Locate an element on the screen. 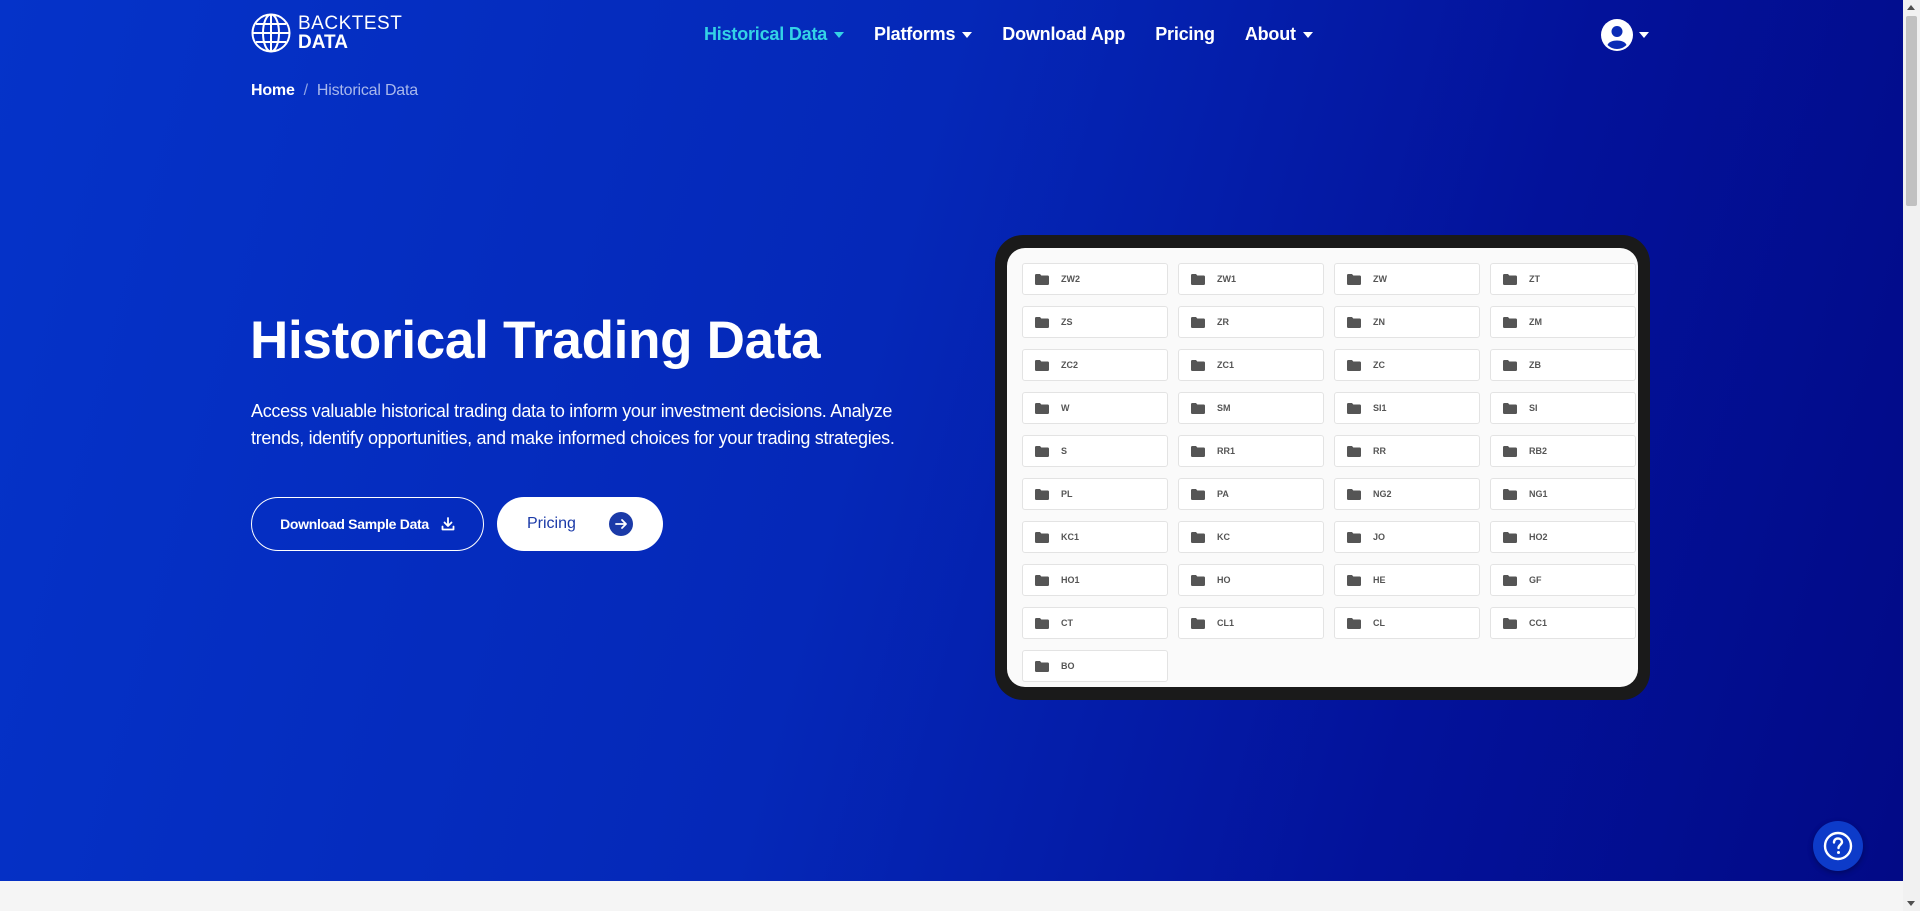 This screenshot has height=911, width=1920. folder-item: ZC1 is located at coordinates (1251, 365).